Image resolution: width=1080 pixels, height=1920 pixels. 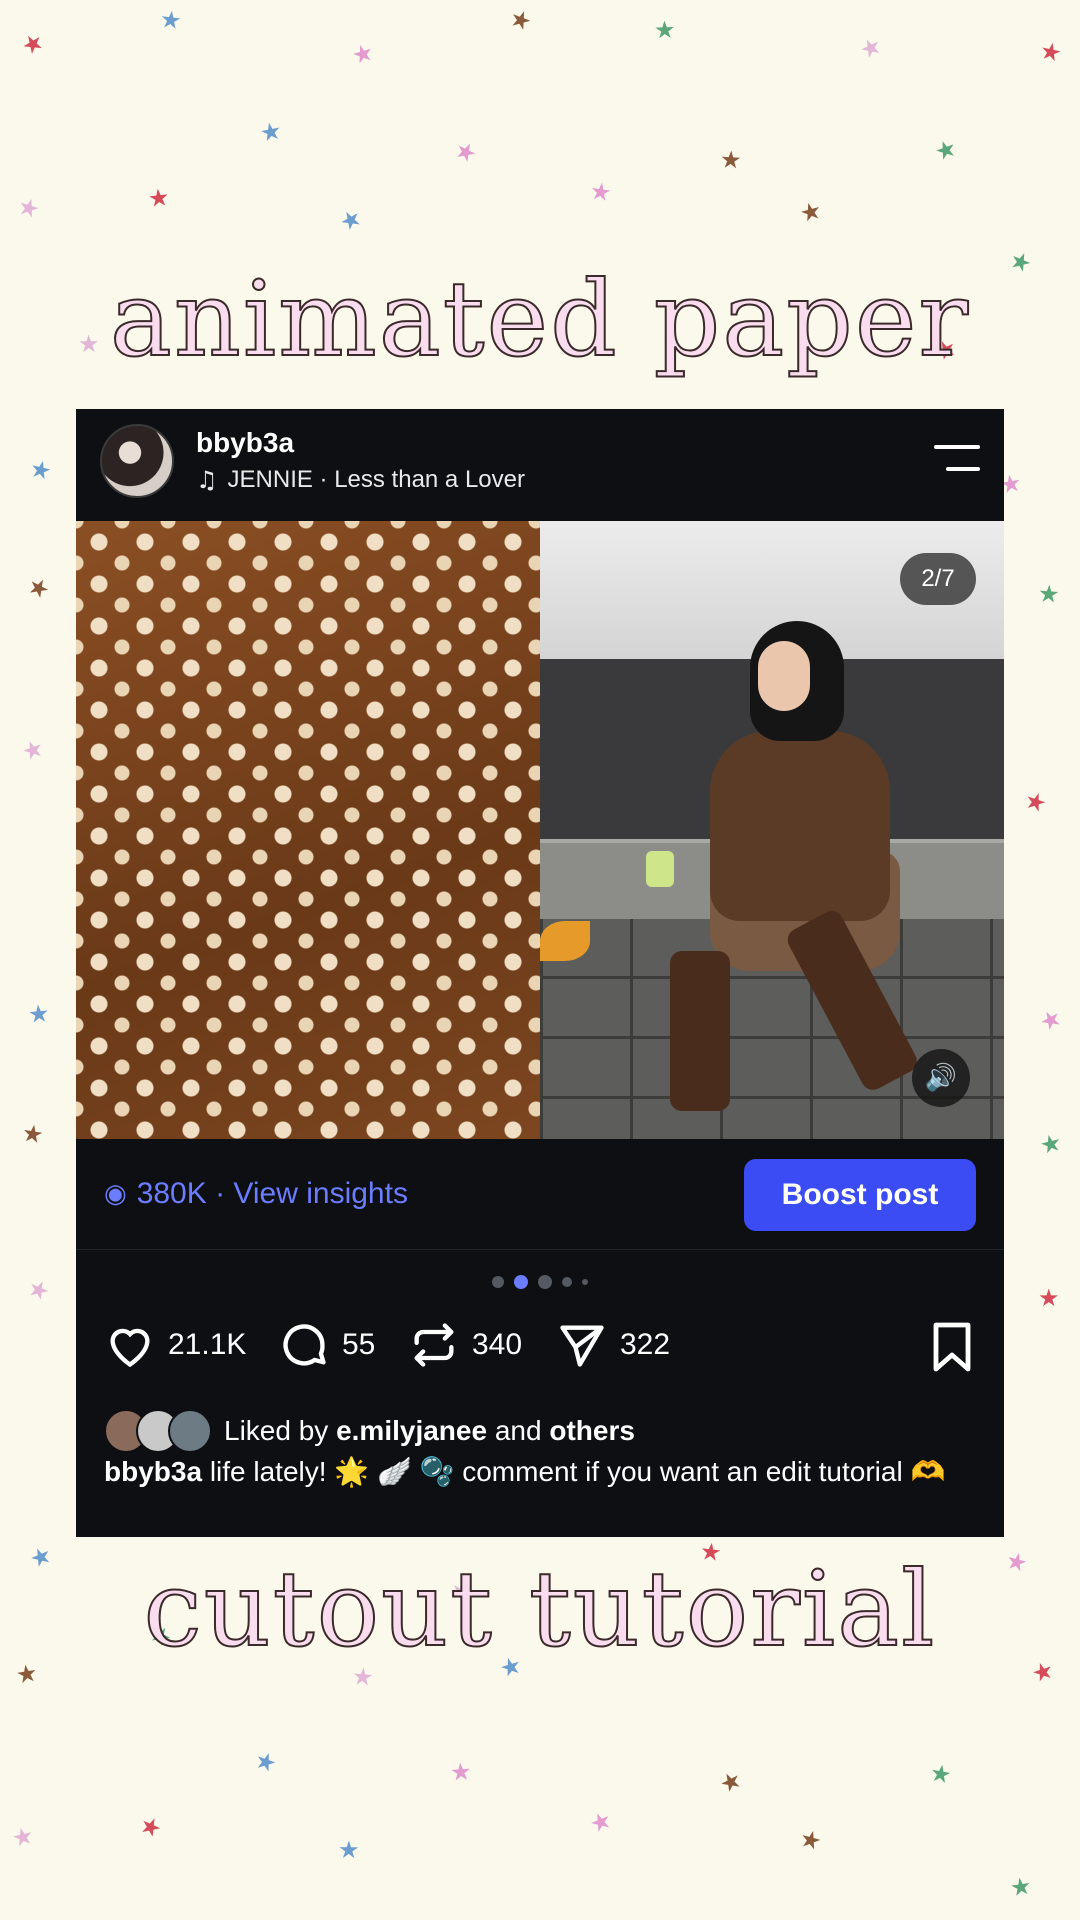 What do you see at coordinates (582, 1346) in the screenshot?
I see `send-icon` at bounding box center [582, 1346].